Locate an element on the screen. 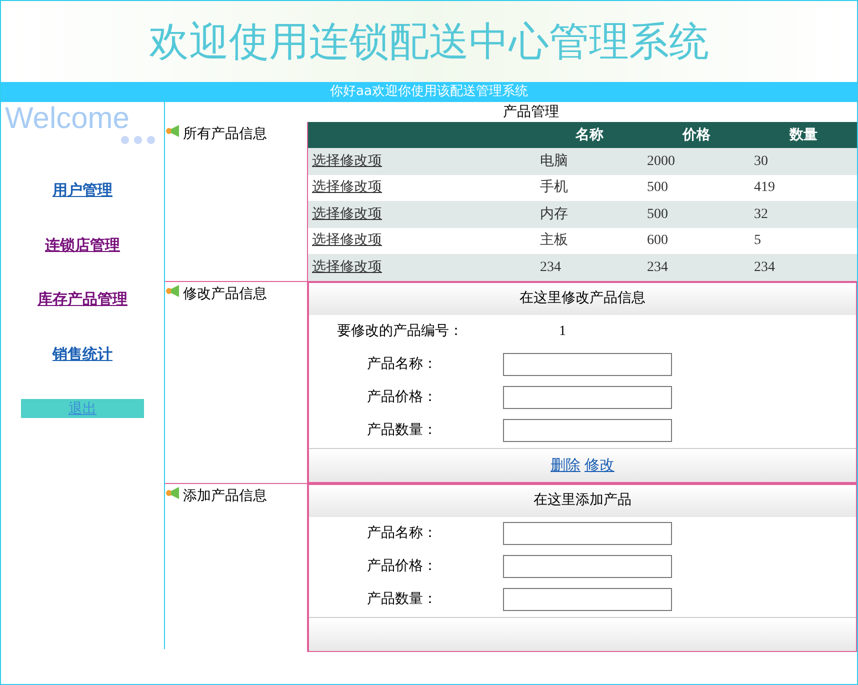 The image size is (858, 685). column-header: 名称 is located at coordinates (589, 135).